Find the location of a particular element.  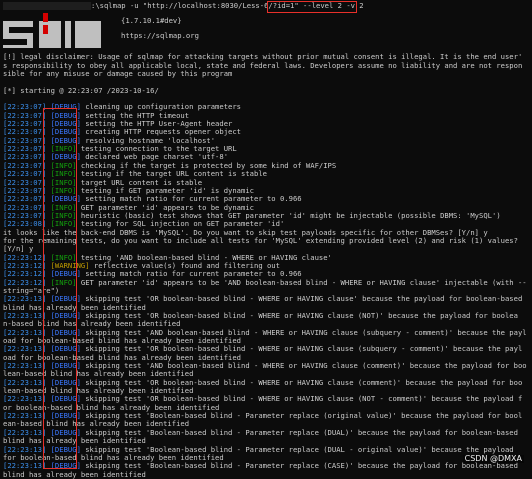

redacted-path is located at coordinates (47, 6).